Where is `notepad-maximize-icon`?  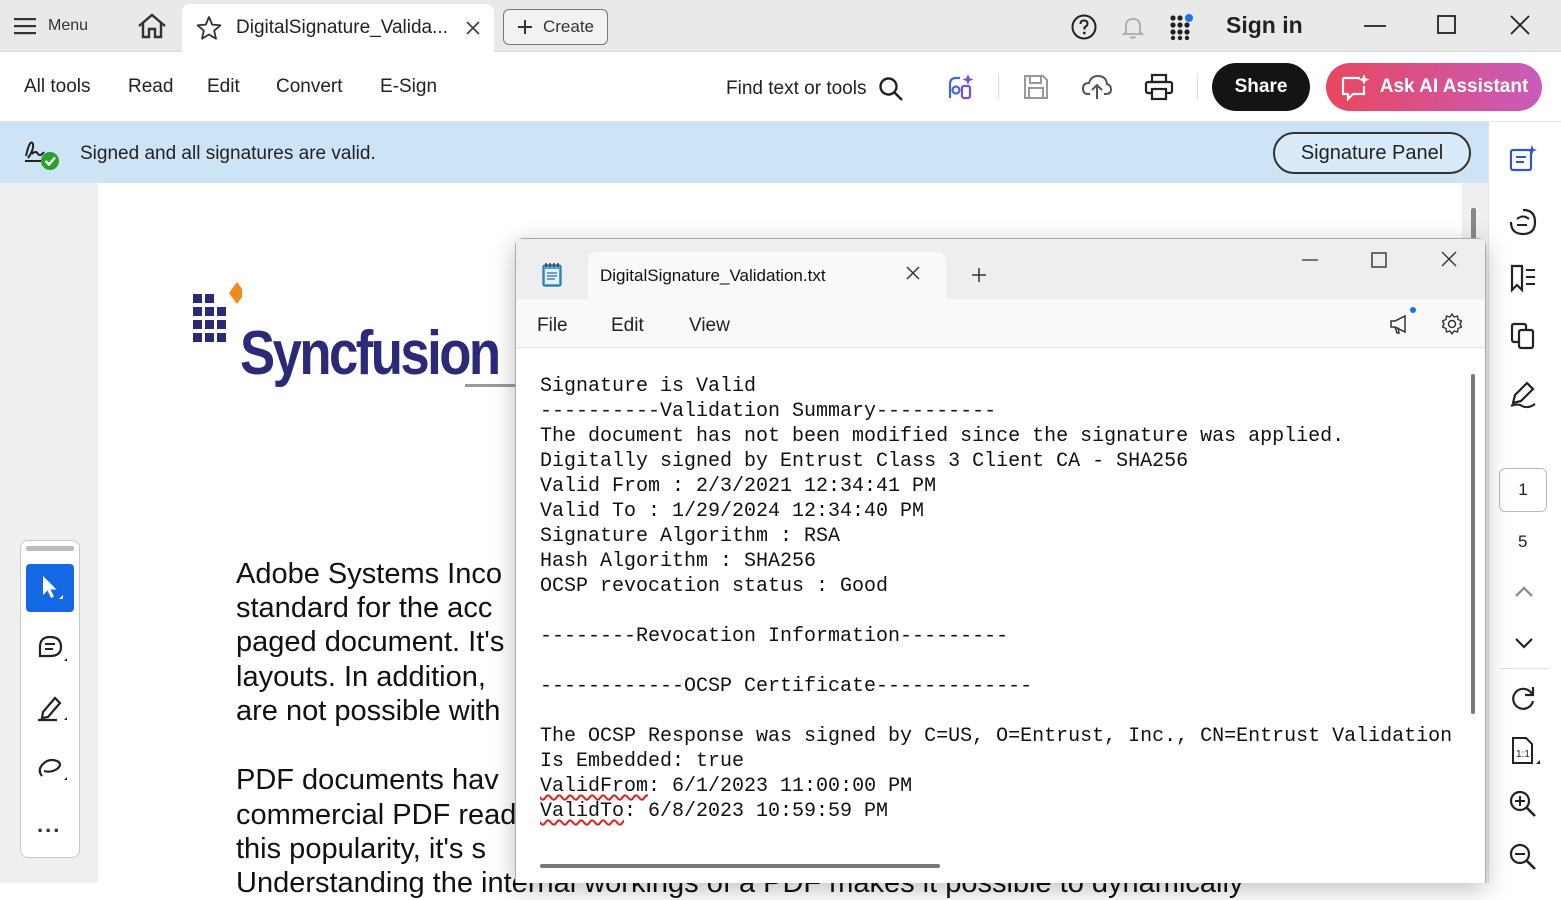
notepad-maximize-icon is located at coordinates (1379, 260).